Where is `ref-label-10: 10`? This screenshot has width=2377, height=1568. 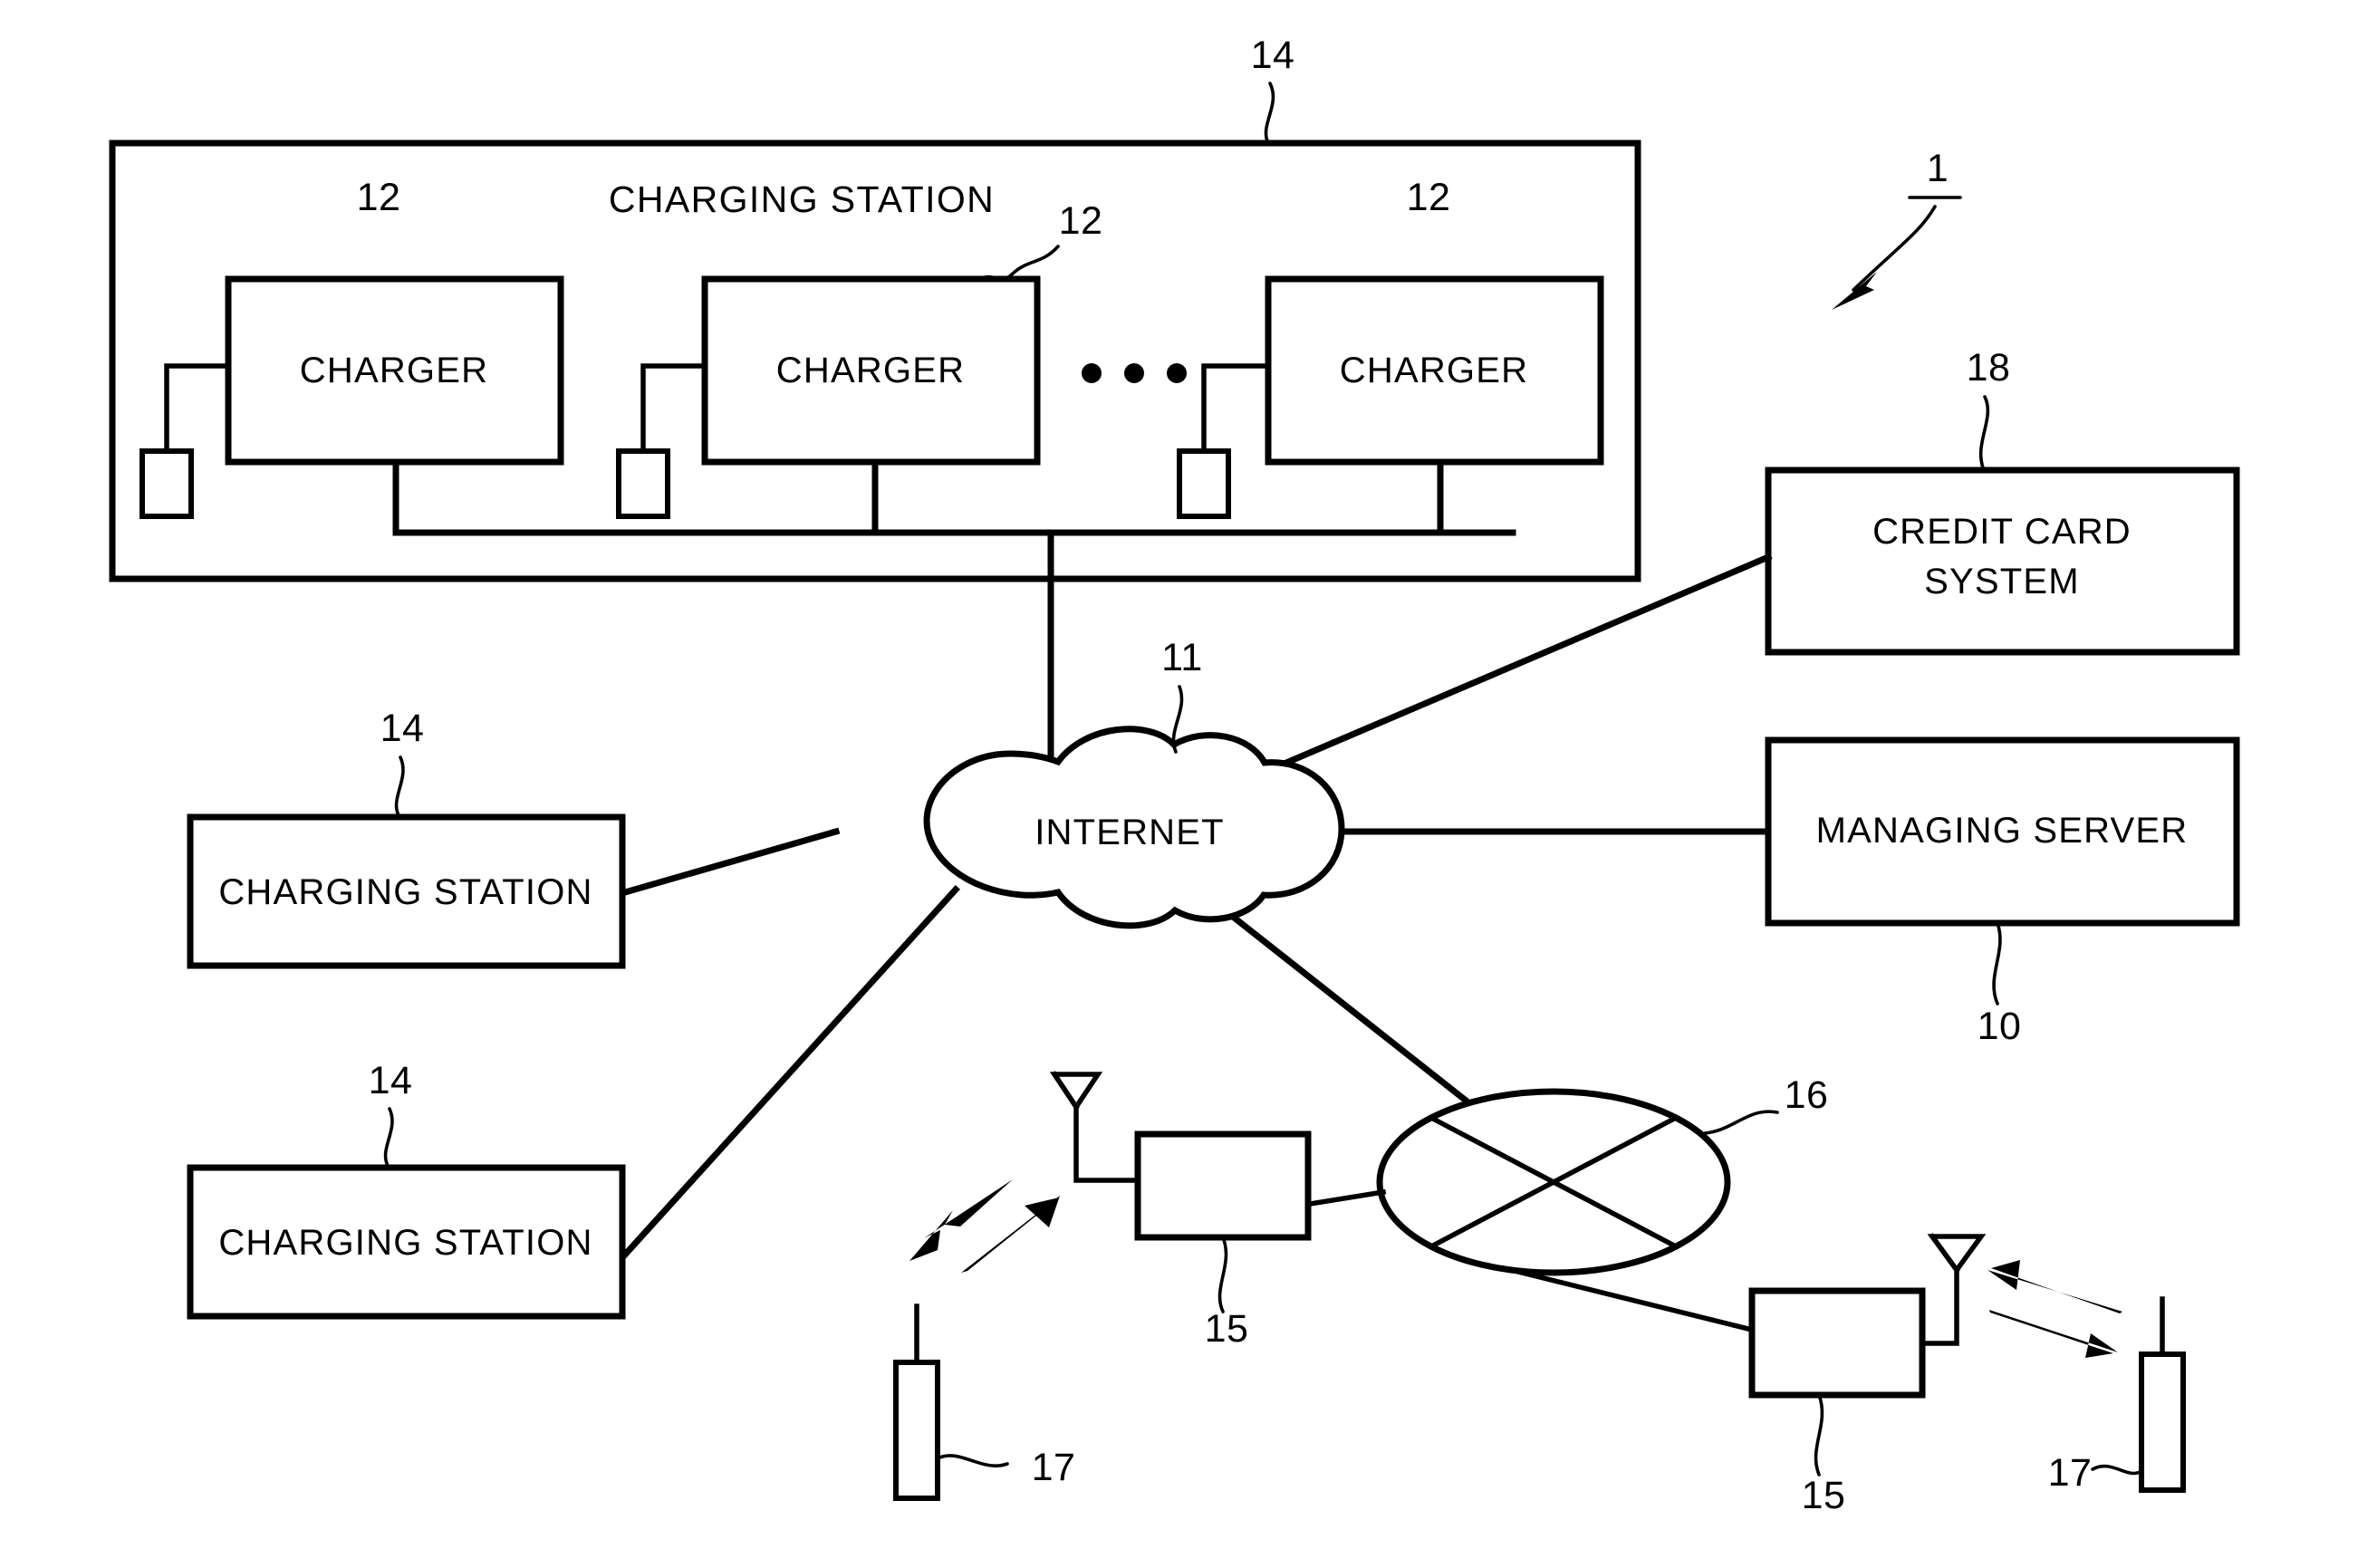
ref-label-10: 10 is located at coordinates (2000, 1026).